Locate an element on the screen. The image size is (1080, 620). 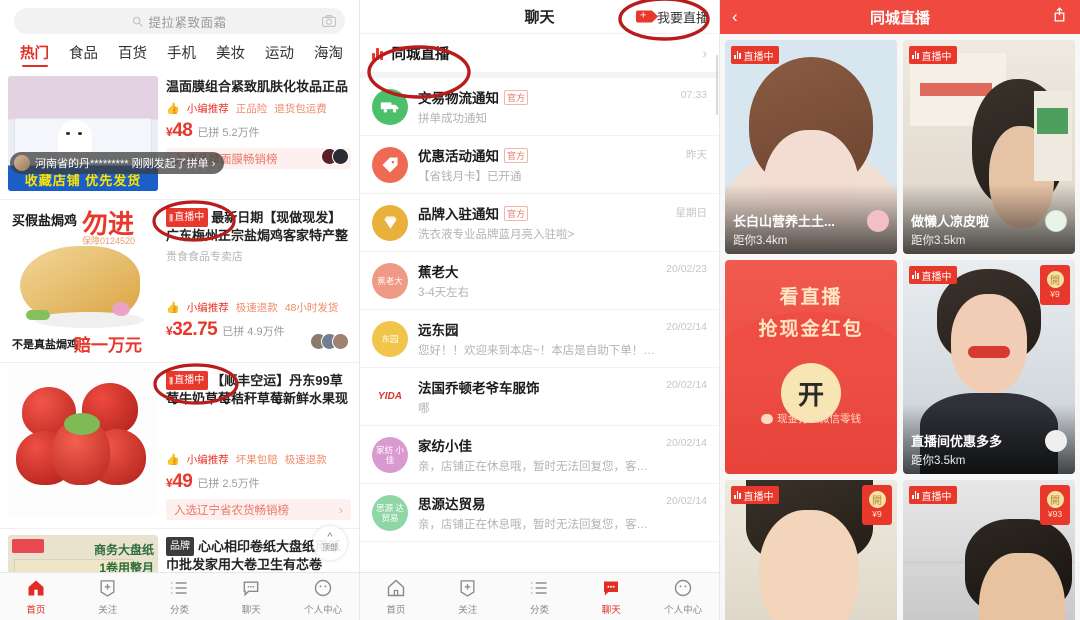
product-sold: 已拼 2.5万件 is located at coordinates (228, 484).